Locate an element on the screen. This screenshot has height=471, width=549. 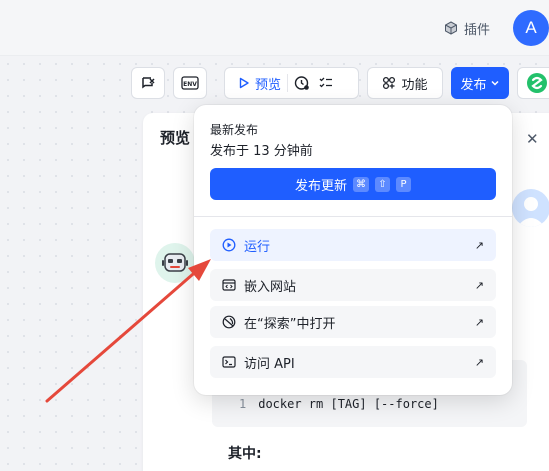
debug-button is located at coordinates (148, 83).